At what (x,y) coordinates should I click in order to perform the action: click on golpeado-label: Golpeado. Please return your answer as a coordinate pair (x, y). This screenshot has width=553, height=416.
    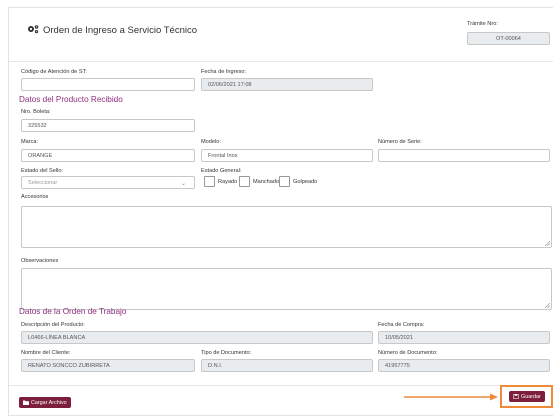
    Looking at the image, I should click on (305, 182).